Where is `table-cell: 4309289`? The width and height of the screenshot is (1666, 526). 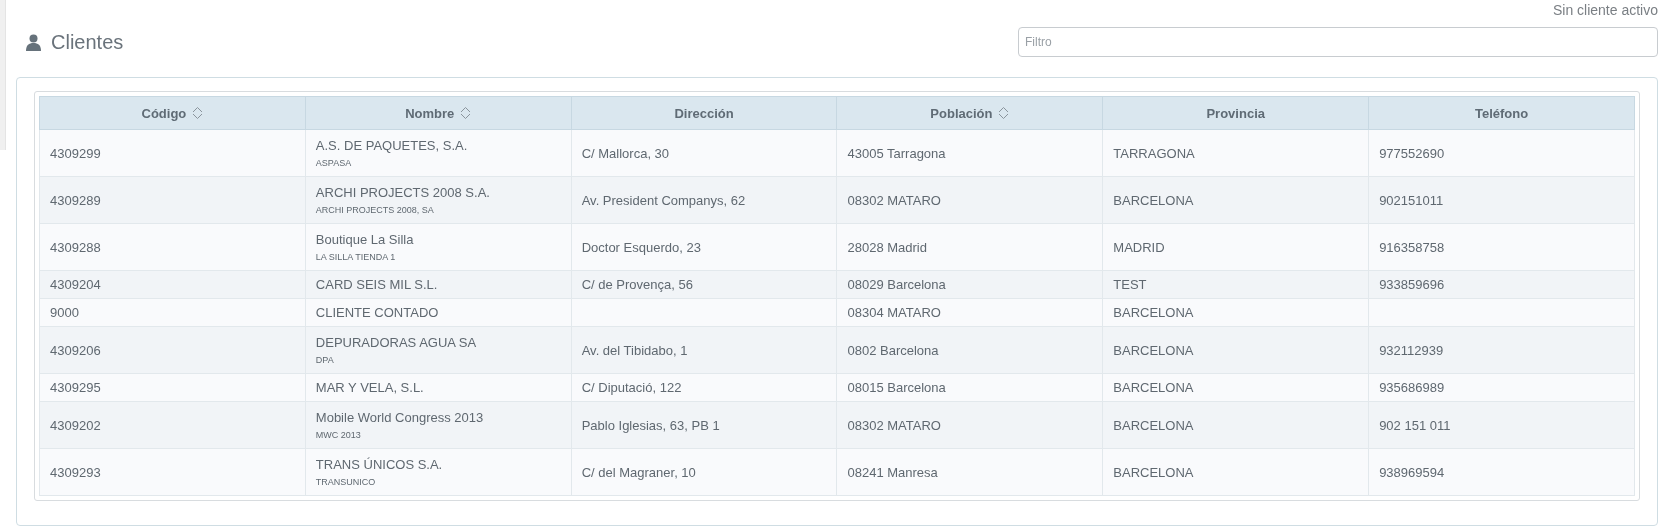 table-cell: 4309289 is located at coordinates (75, 200).